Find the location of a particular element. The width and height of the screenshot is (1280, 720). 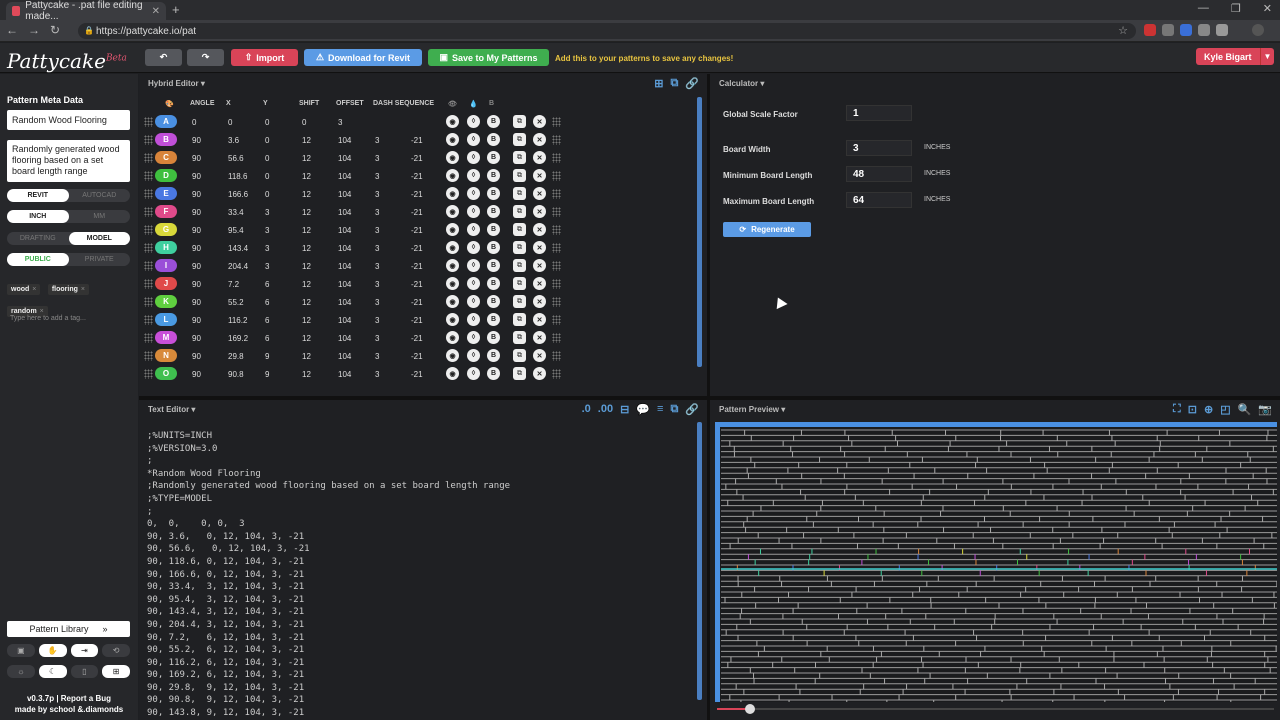

cell-shift: 0 is located at coordinates (304, 122).